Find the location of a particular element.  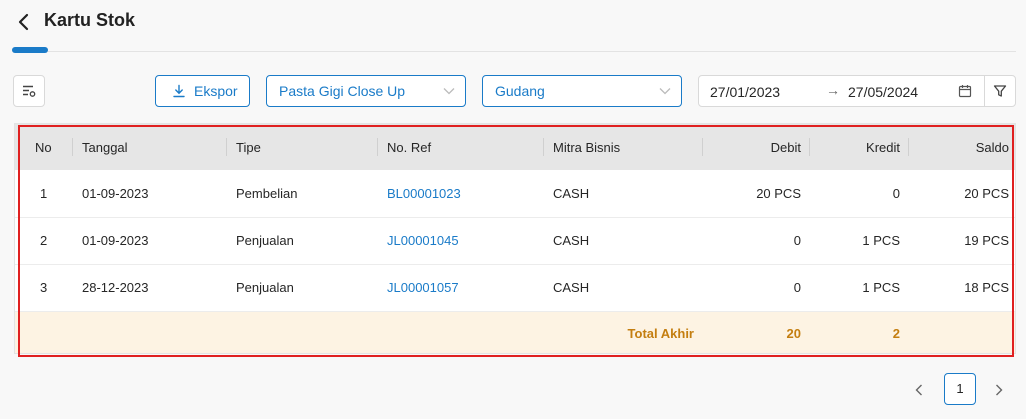

cell-saldo: 20 PCS is located at coordinates (986, 193).